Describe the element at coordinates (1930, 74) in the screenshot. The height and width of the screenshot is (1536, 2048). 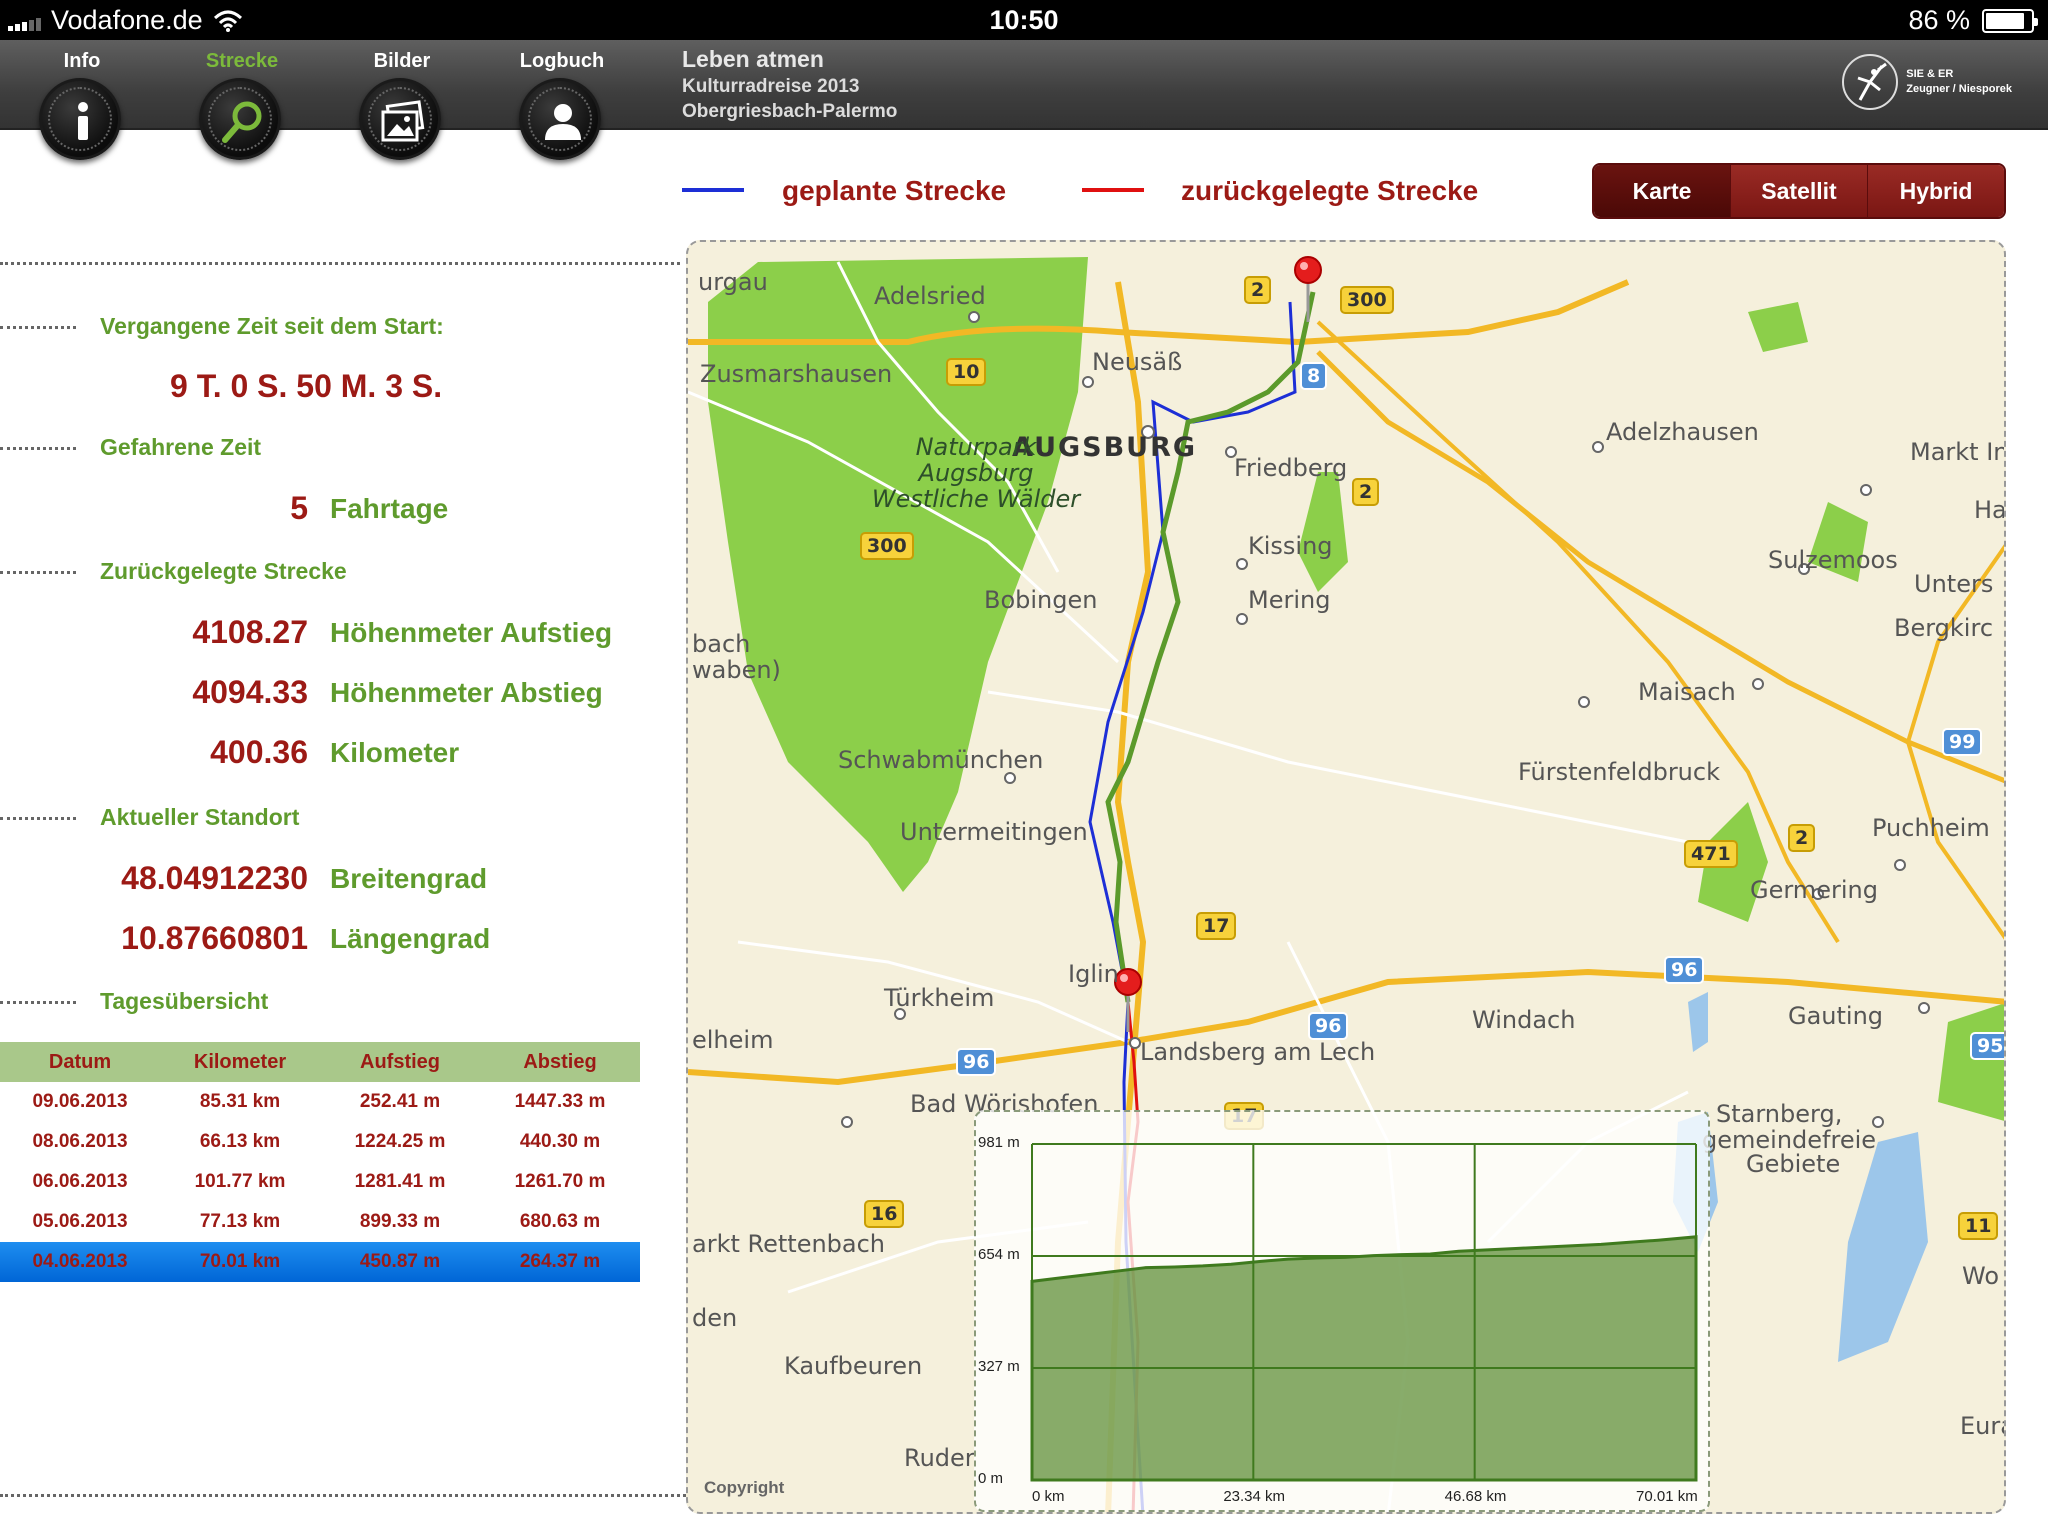
I see `logo-line-1: SIE & ER` at that location.